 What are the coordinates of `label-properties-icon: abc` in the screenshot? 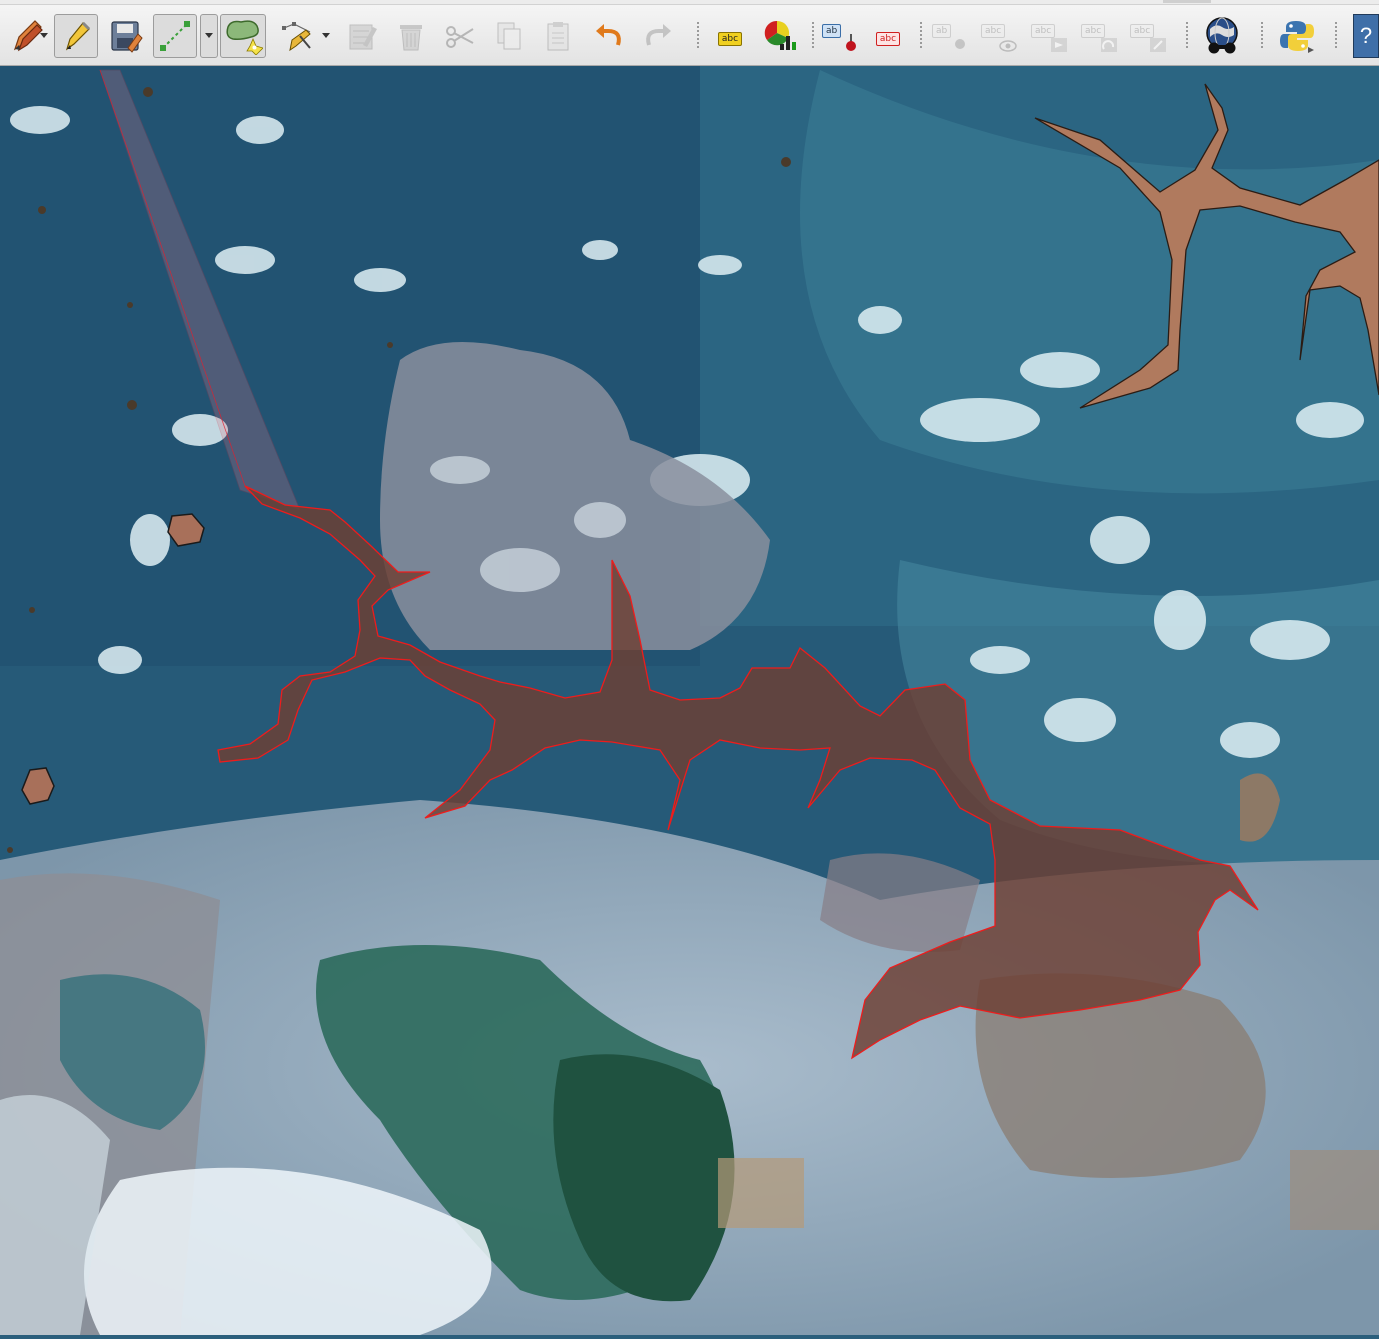 It's located at (1148, 36).